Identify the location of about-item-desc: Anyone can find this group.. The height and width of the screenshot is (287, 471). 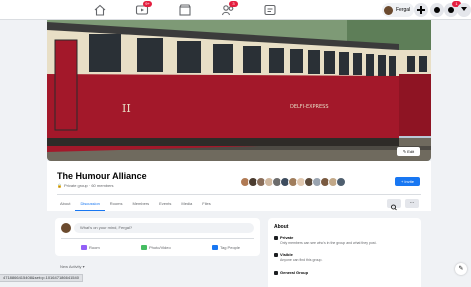
(301, 260).